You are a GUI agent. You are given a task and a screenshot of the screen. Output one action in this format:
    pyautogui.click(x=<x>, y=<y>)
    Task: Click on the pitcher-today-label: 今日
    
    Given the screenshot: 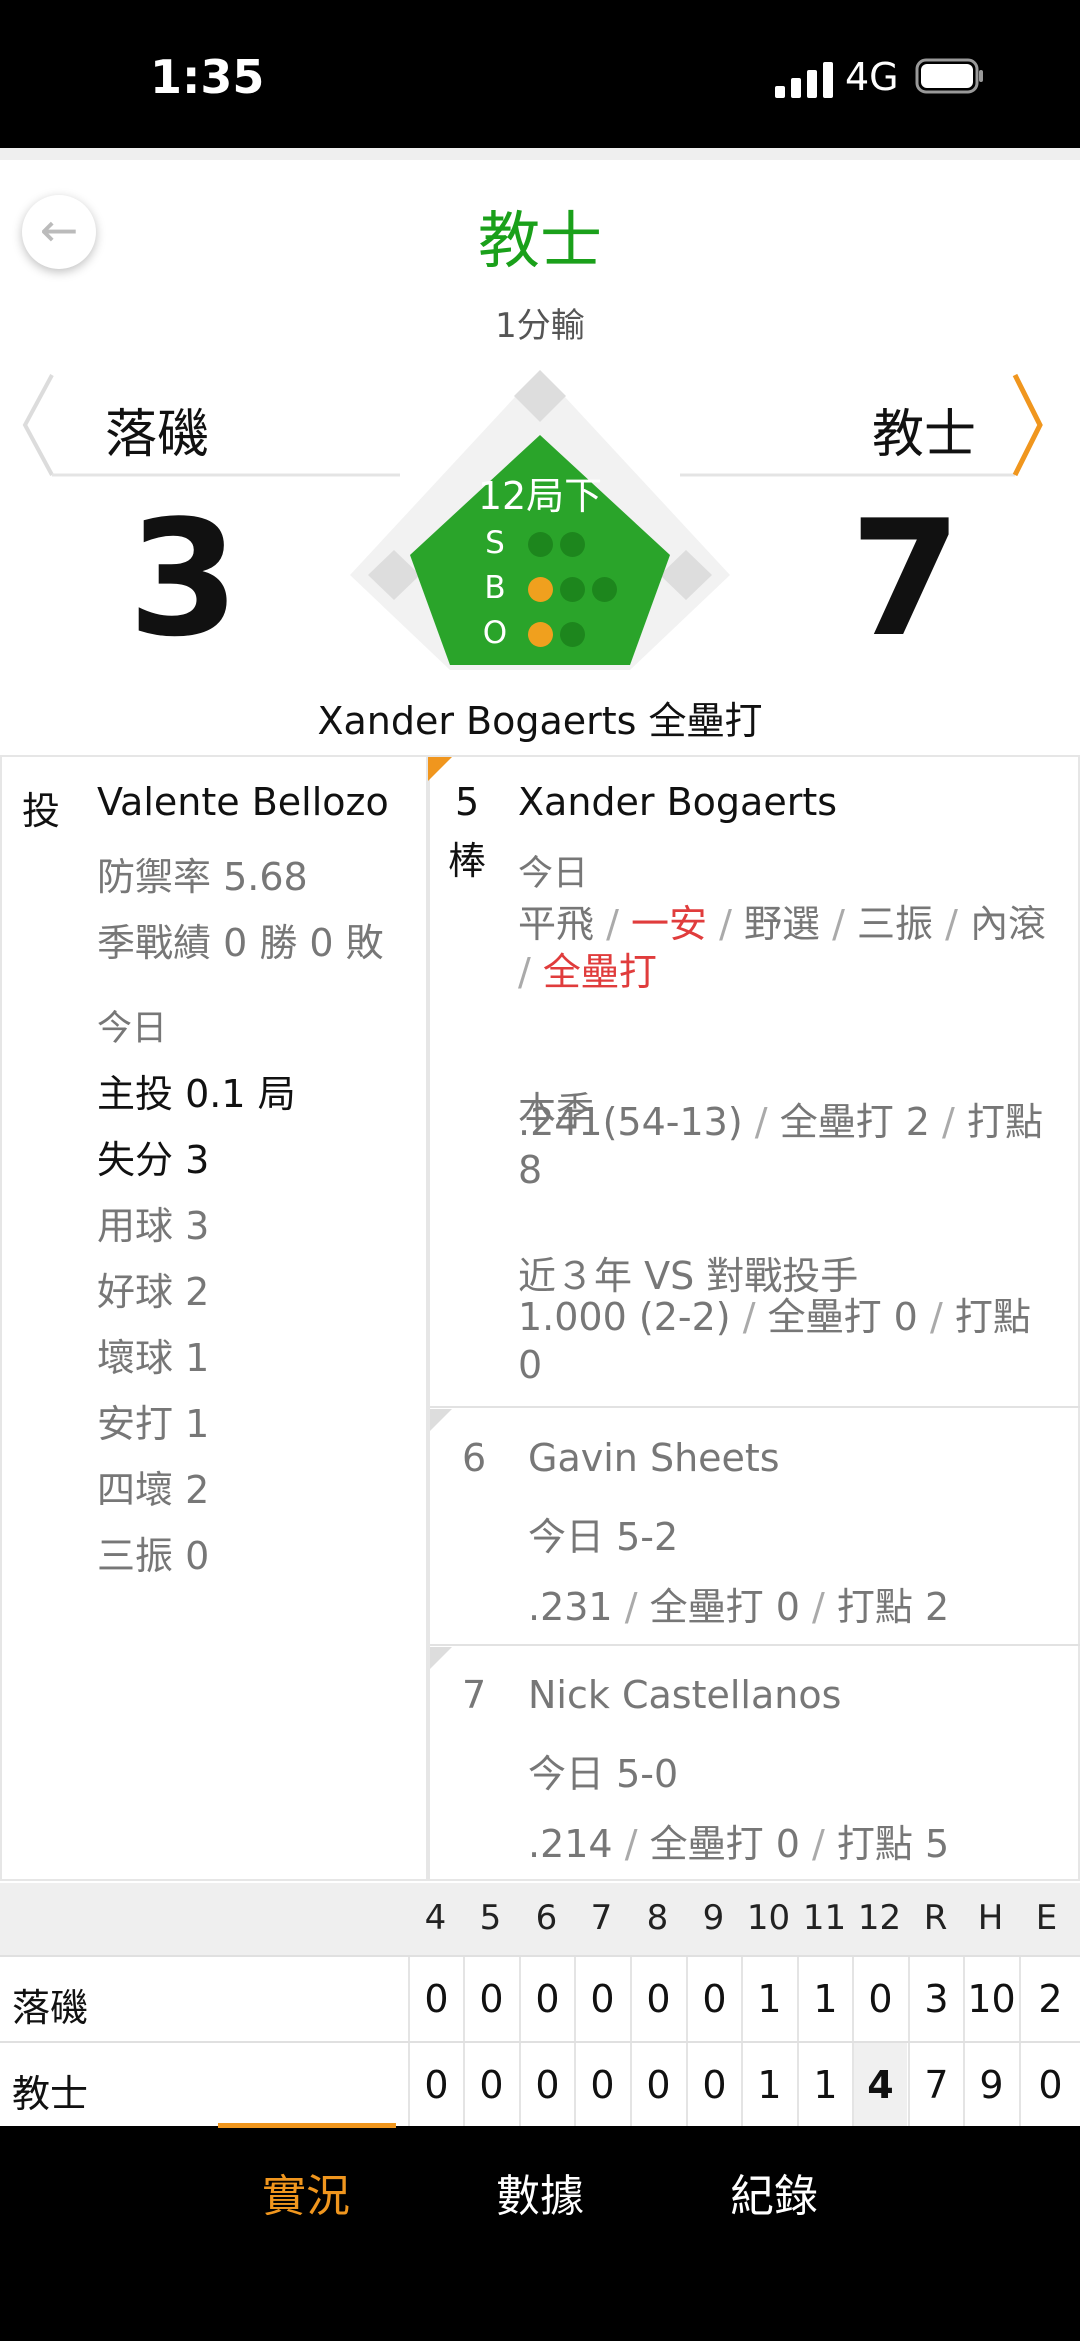 What is the action you would take?
    pyautogui.click(x=132, y=1029)
    